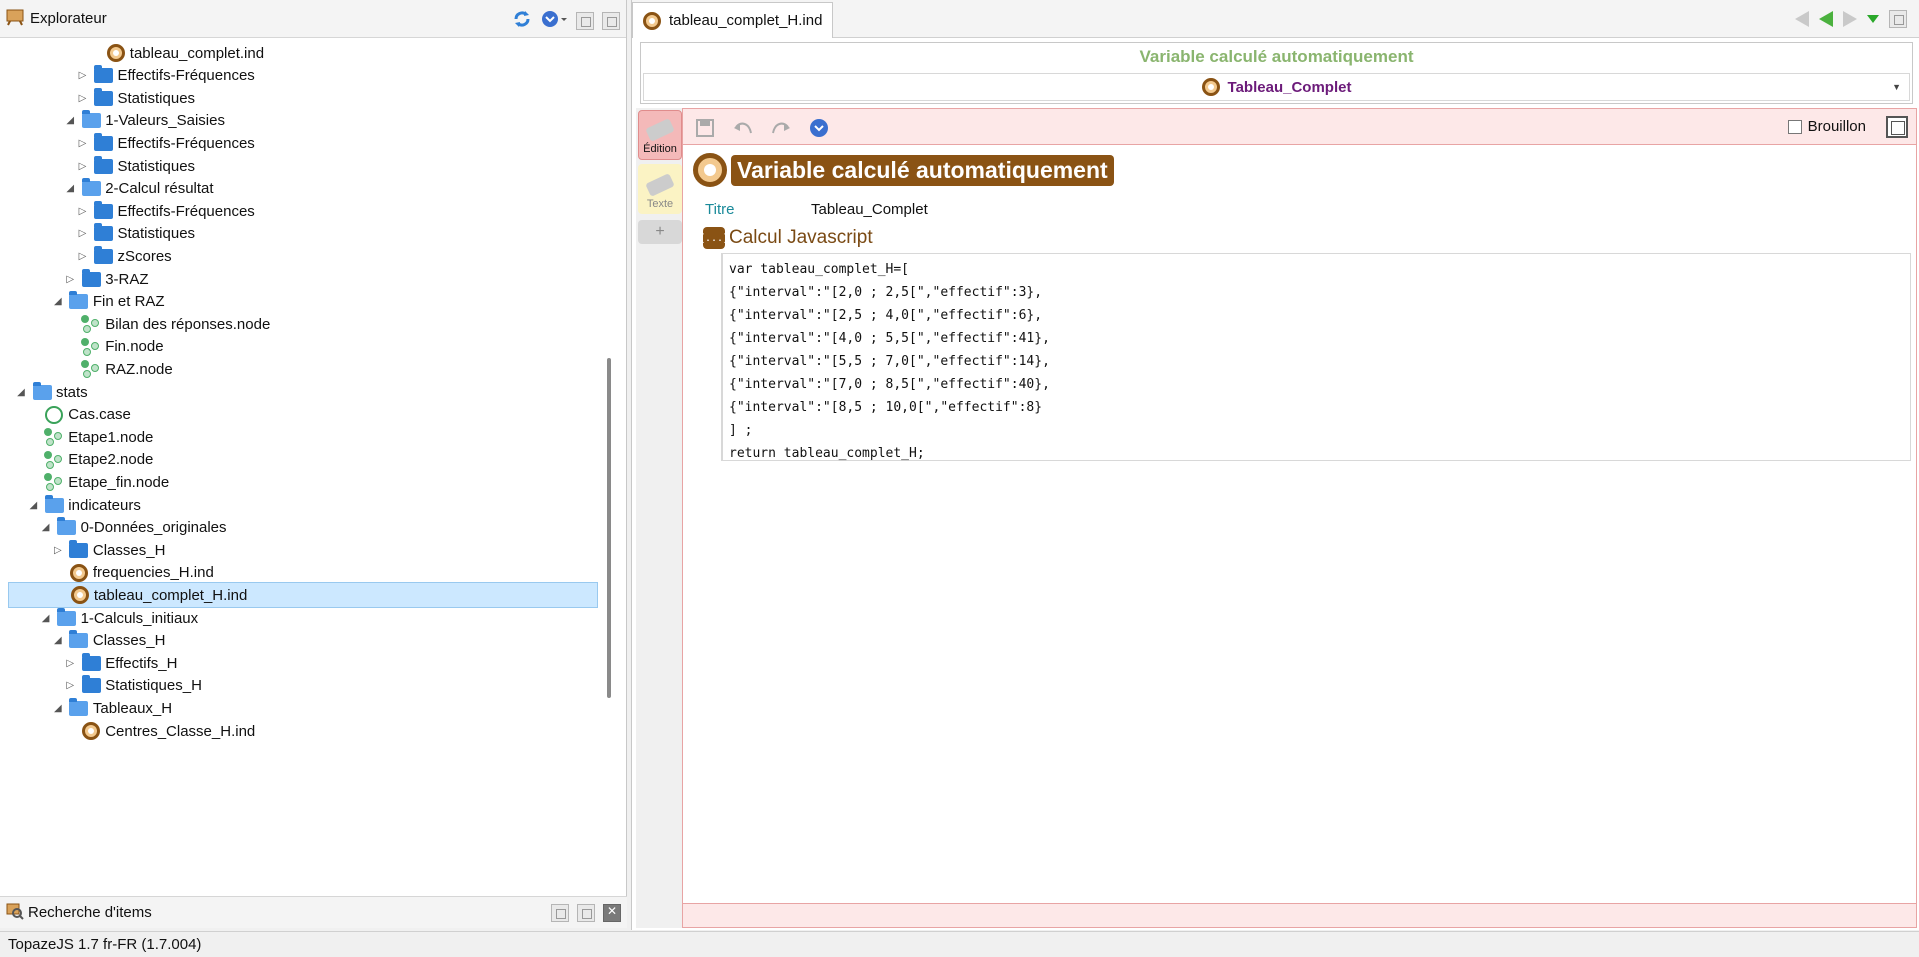 This screenshot has height=957, width=1919. Describe the element at coordinates (1299, 915) in the screenshot. I see `content-bottom-strip` at that location.